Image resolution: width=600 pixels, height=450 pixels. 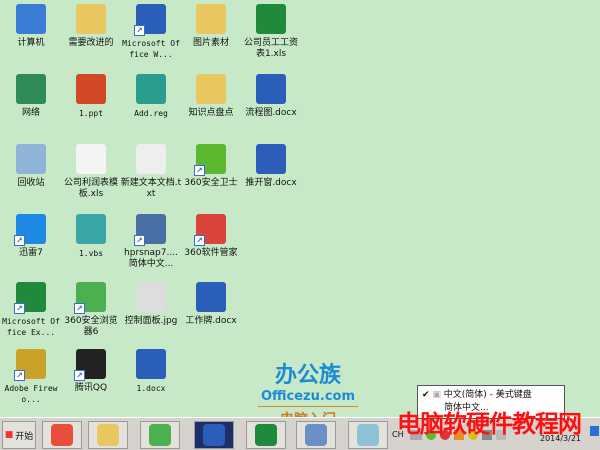 I want to click on watermark: 电脑软硬件教程网, so click(x=489, y=424).